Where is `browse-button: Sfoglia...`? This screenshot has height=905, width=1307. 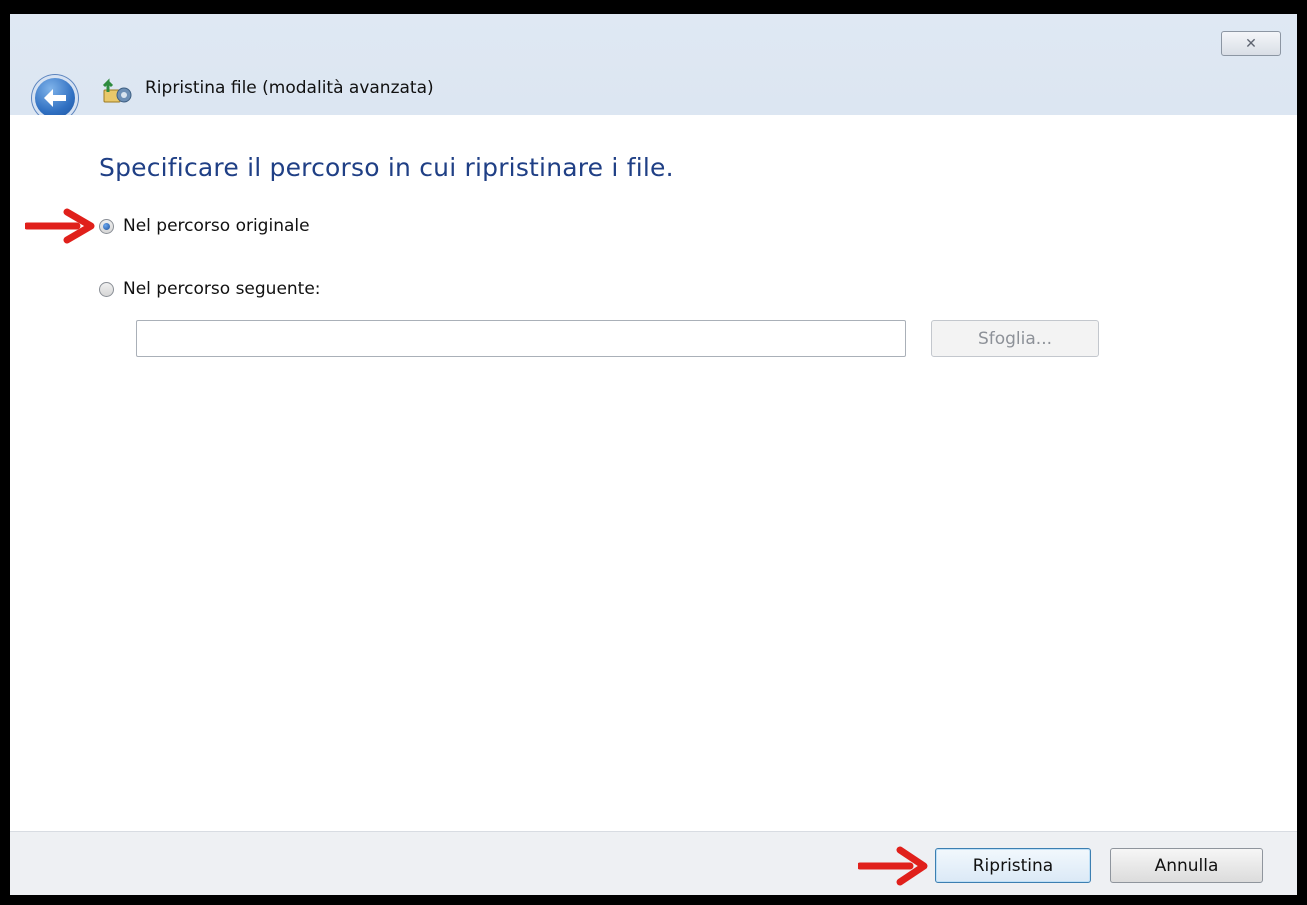
browse-button: Sfoglia... is located at coordinates (1015, 338).